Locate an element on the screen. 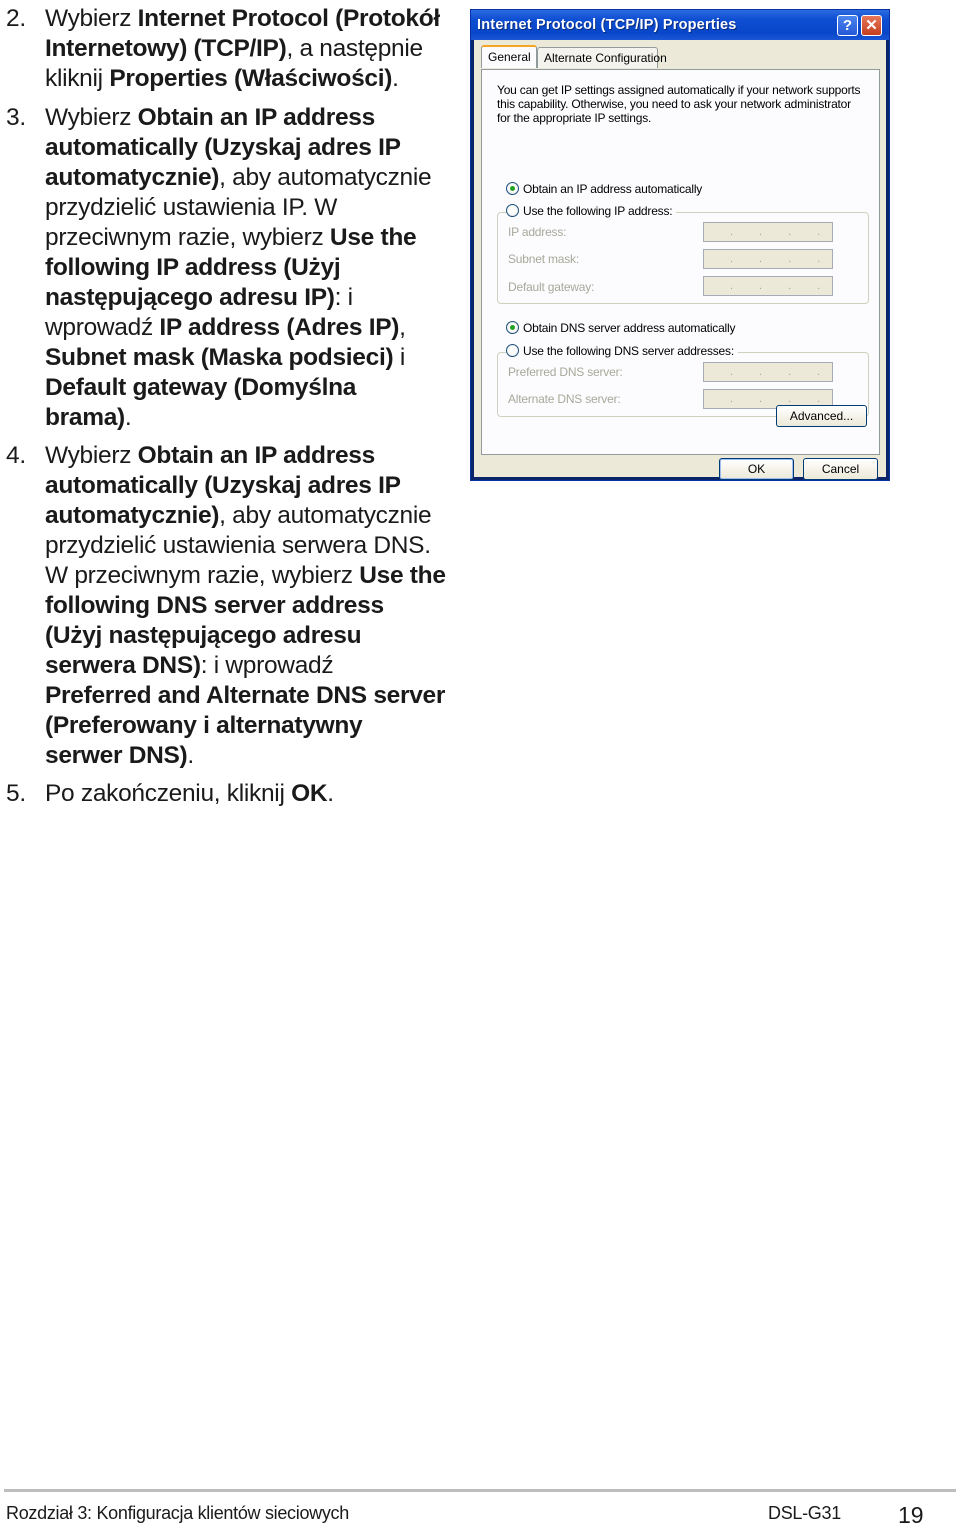 The image size is (960, 1529). radio-label: Obtain DNS server address automatically is located at coordinates (629, 328).